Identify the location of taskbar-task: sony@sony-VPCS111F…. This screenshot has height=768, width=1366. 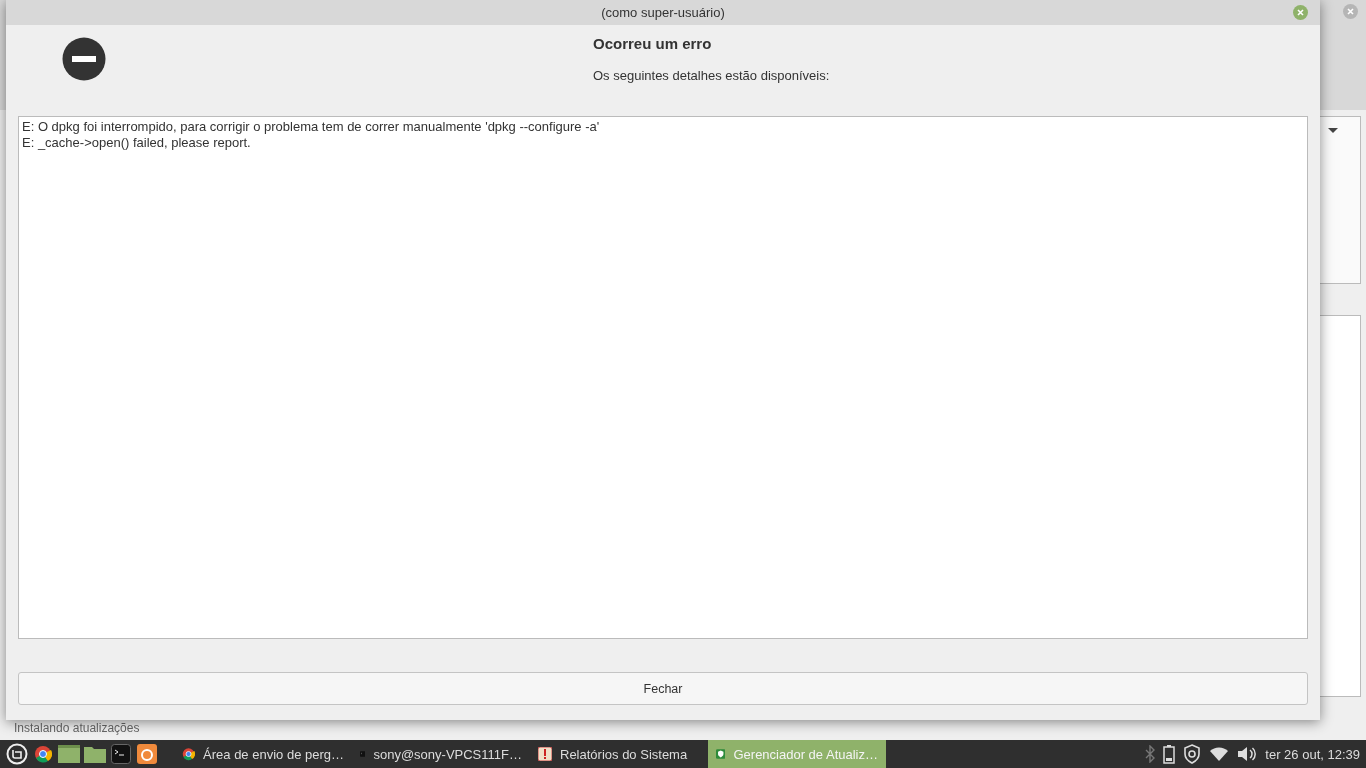
(441, 754).